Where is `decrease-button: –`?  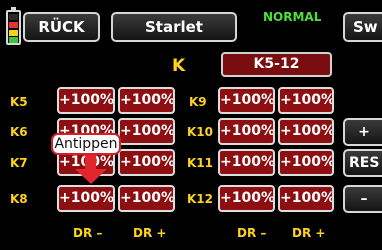 decrease-button: – is located at coordinates (362, 199).